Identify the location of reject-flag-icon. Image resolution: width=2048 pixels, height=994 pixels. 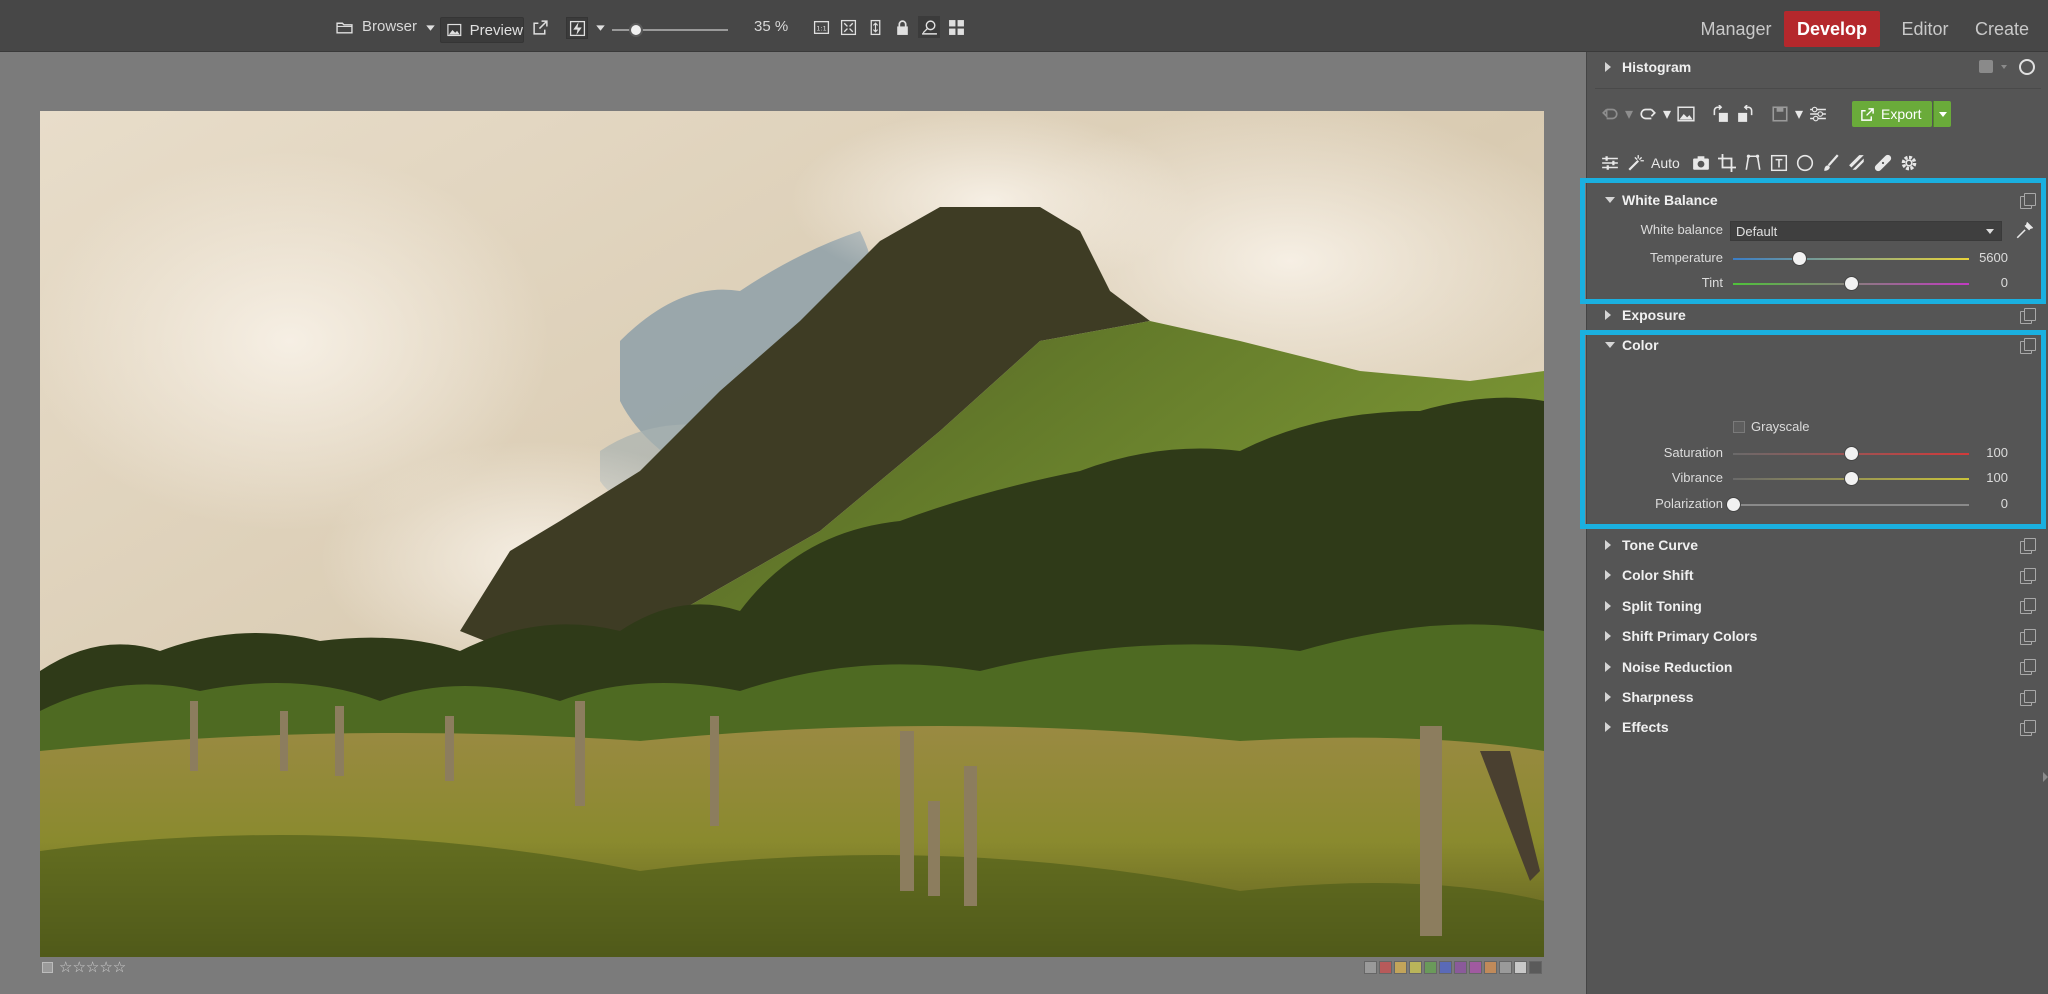
(47, 967).